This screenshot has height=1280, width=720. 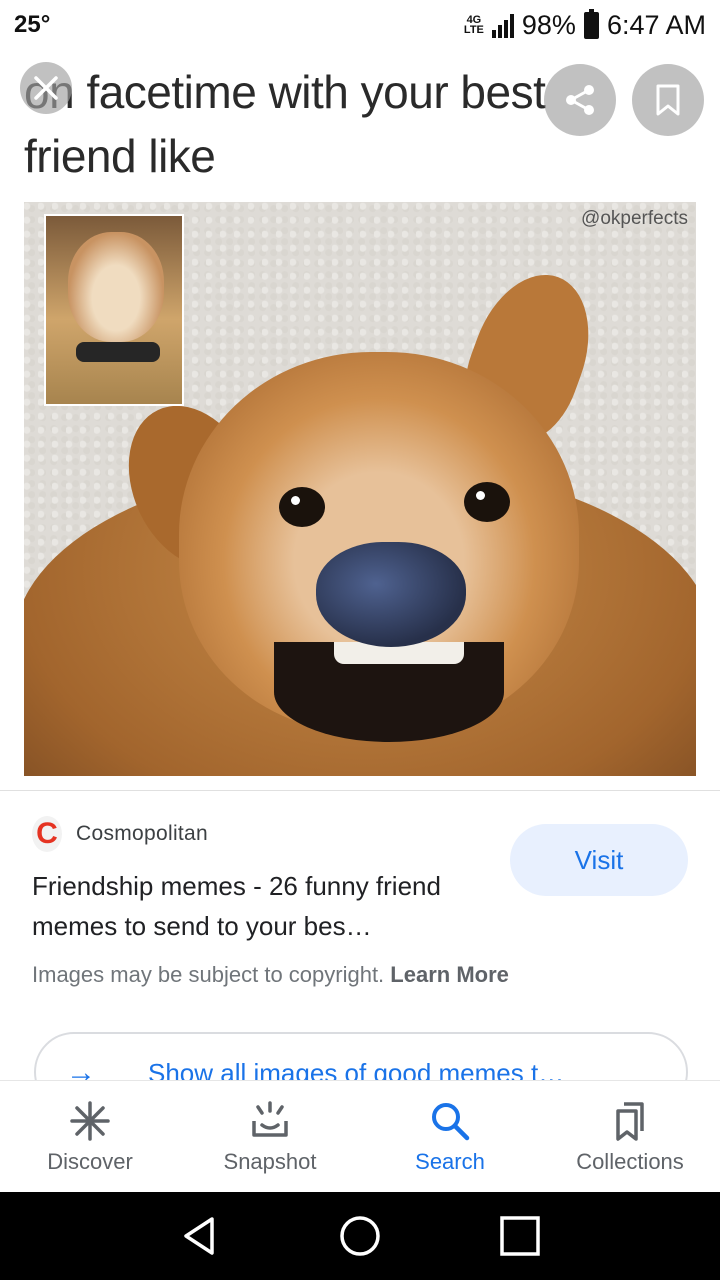 What do you see at coordinates (142, 833) in the screenshot?
I see `source-name: Cosmopolitan` at bounding box center [142, 833].